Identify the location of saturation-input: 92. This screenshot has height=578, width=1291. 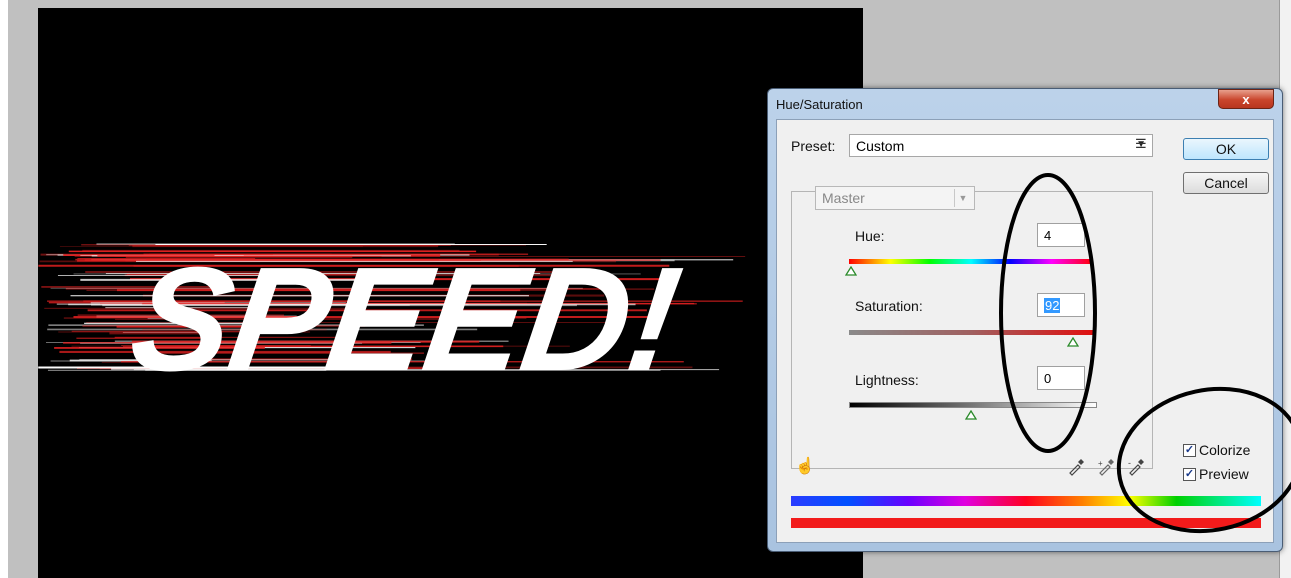
(1061, 305).